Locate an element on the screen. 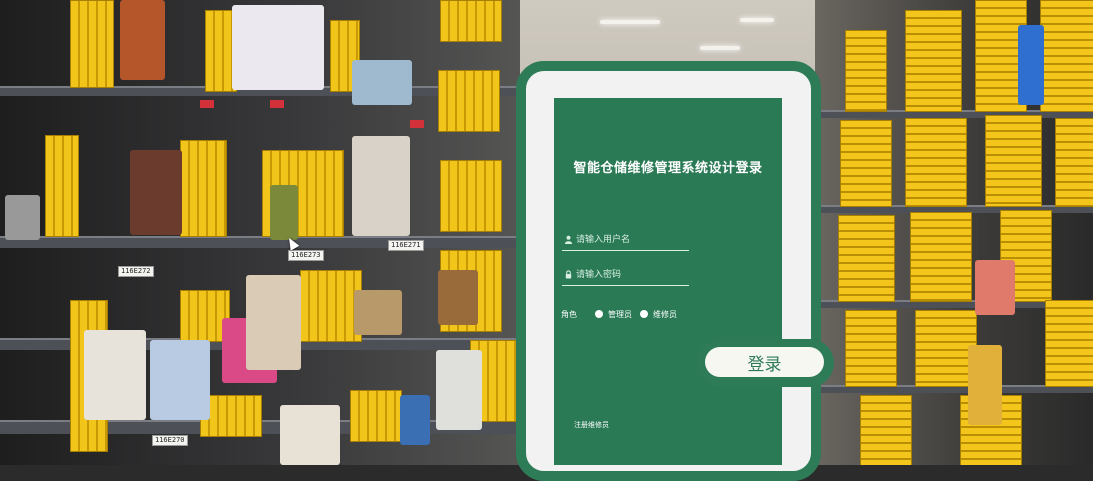 This screenshot has width=1093, height=481. shelf-tag: 116E270 is located at coordinates (170, 440).